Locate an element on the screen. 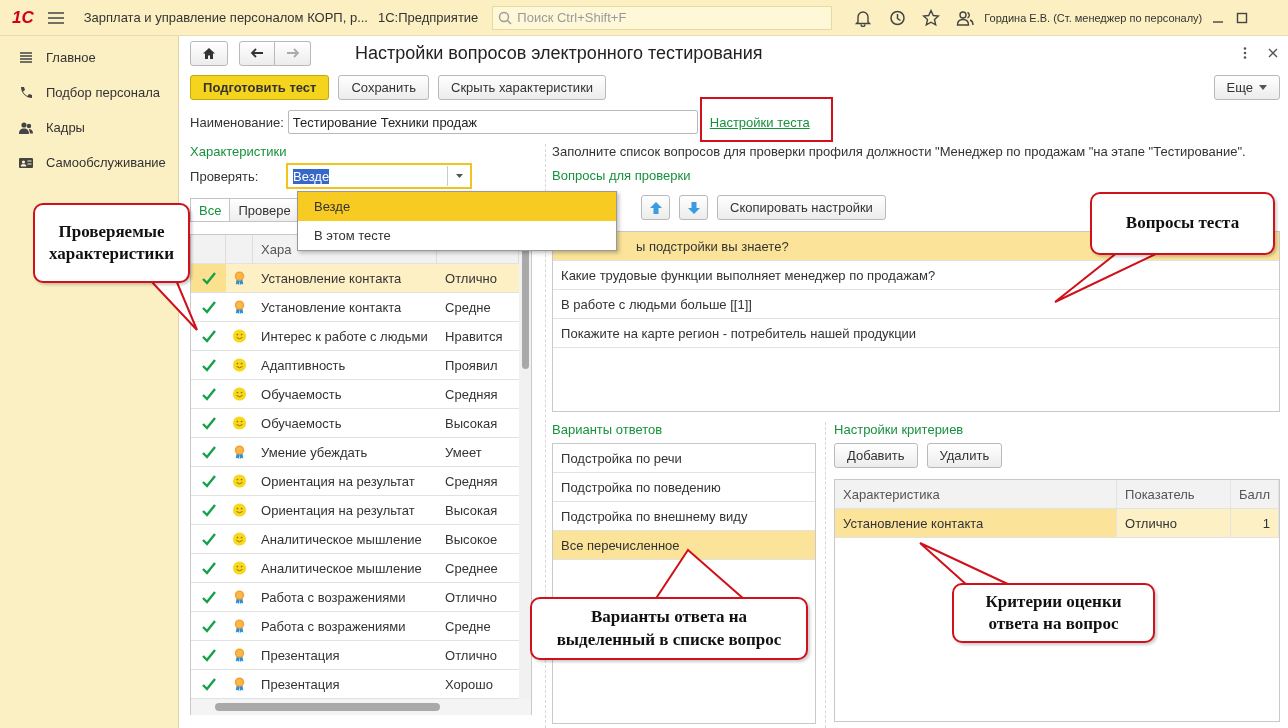  table-row: Презентация Отлично is located at coordinates (355, 655).